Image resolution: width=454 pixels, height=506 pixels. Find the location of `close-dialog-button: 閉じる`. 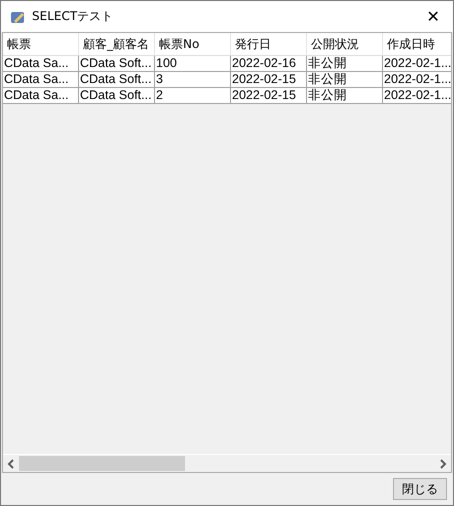

close-dialog-button: 閉じる is located at coordinates (420, 489).